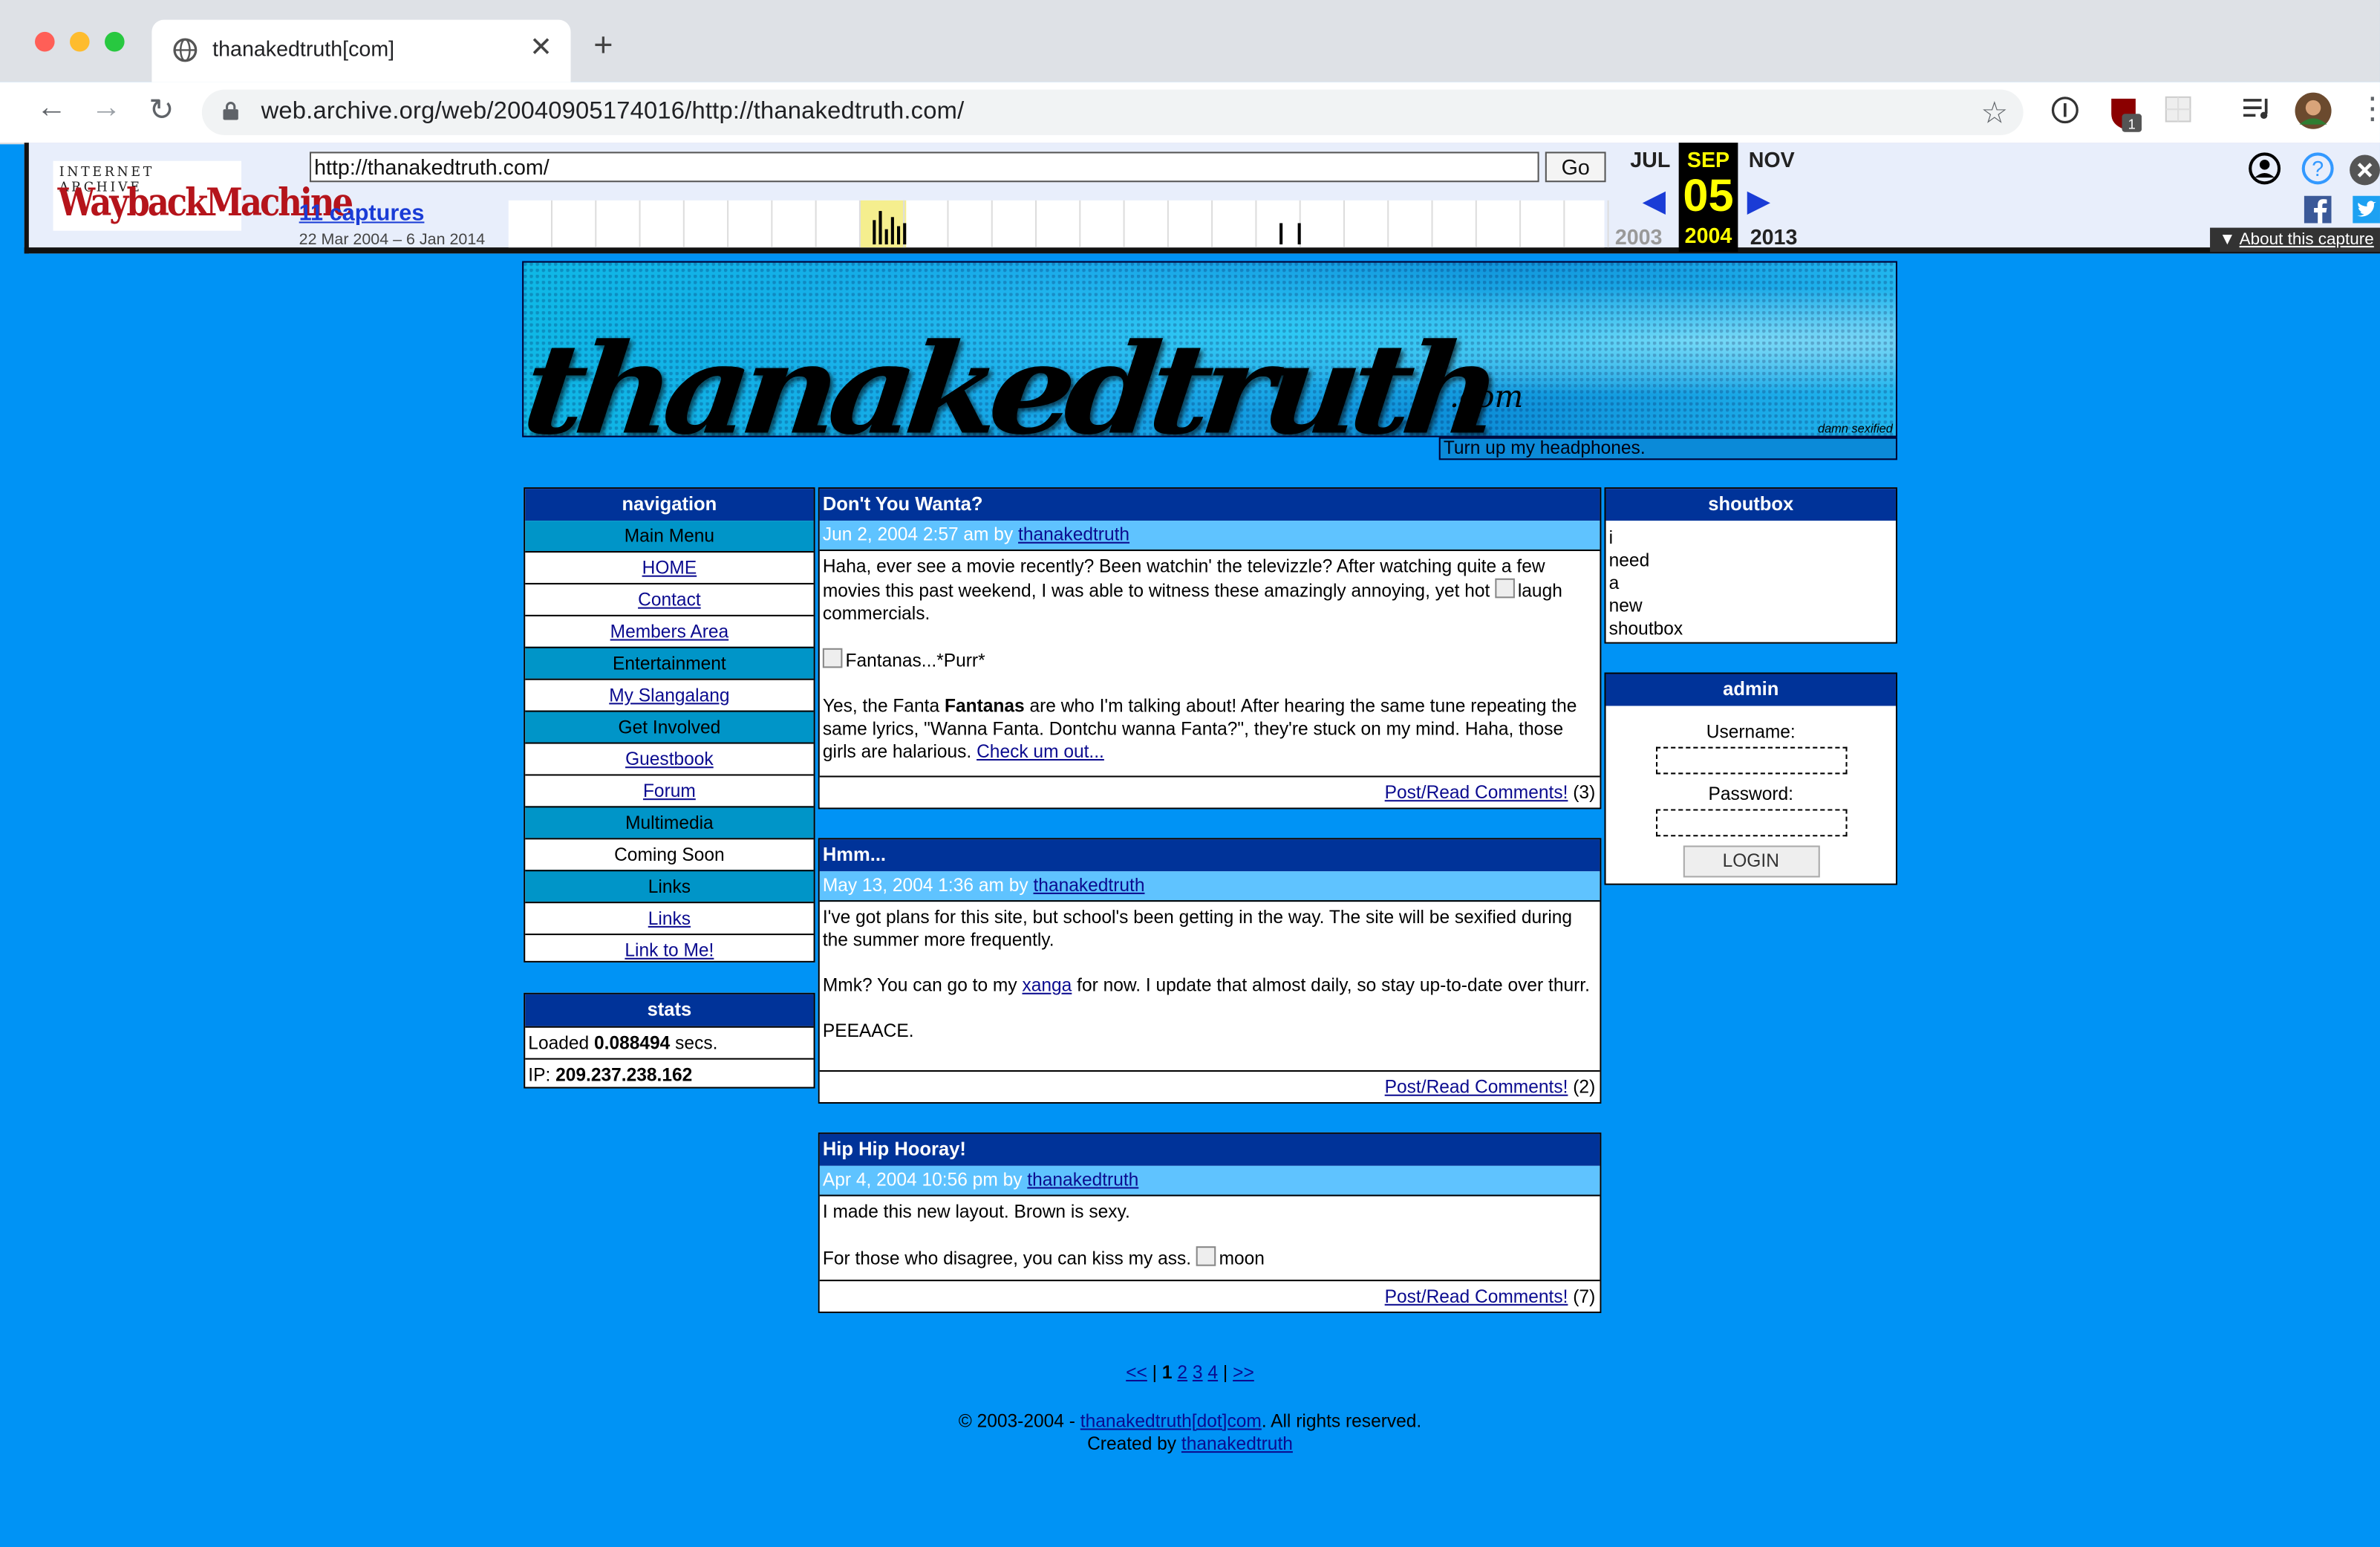 This screenshot has width=2380, height=1547. I want to click on new-tab-button: +, so click(603, 46).